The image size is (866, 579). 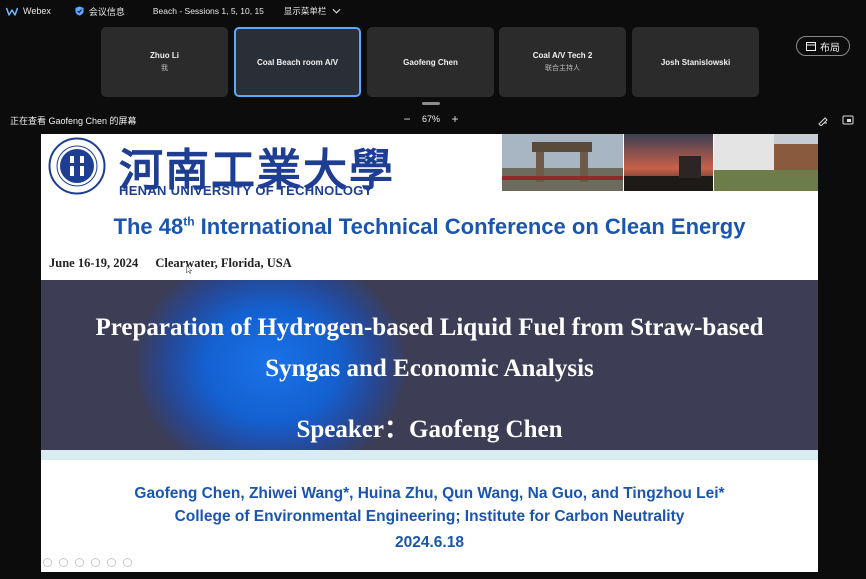 What do you see at coordinates (12, 11) in the screenshot?
I see `webex-logo-icon` at bounding box center [12, 11].